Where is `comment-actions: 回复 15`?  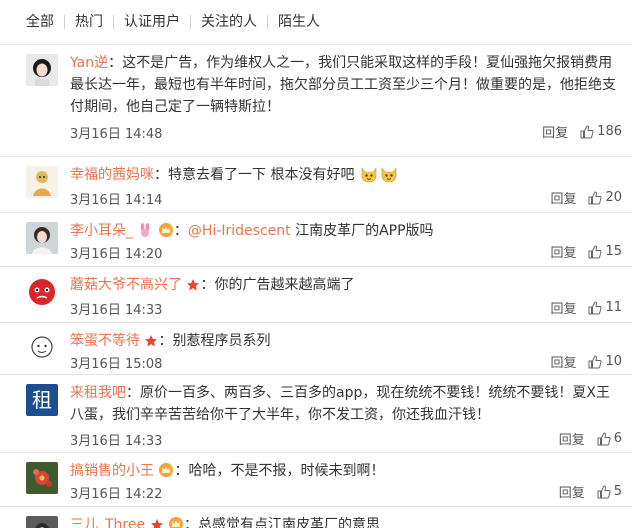
comment-actions: 回复 15 is located at coordinates (586, 251).